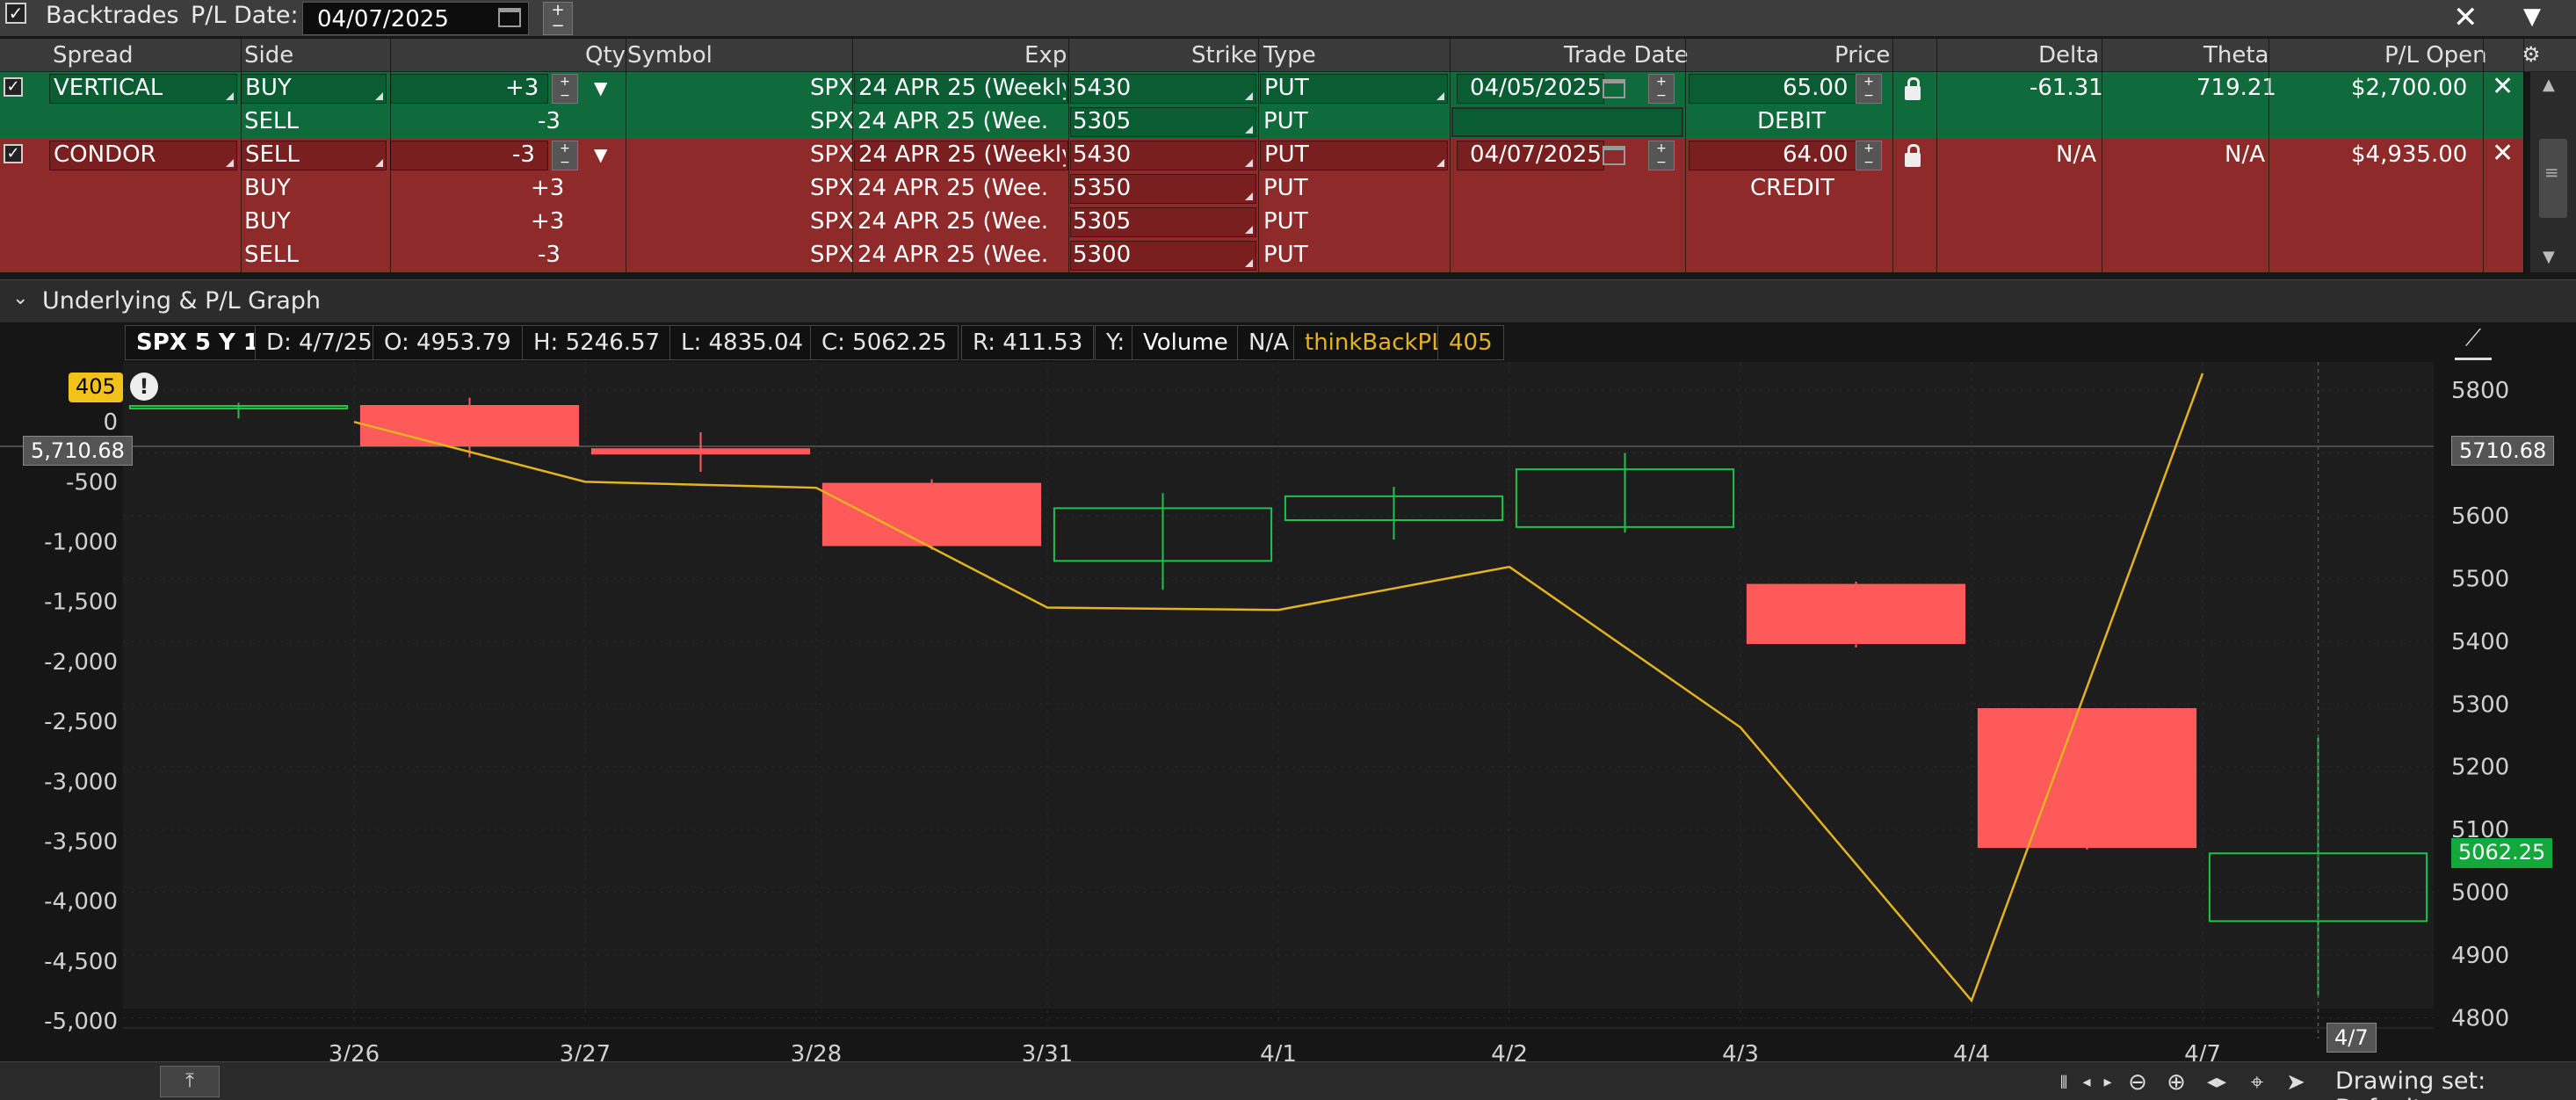 This screenshot has height=1100, width=2576. What do you see at coordinates (1776, 155) in the screenshot?
I see `price-input: 64.00` at bounding box center [1776, 155].